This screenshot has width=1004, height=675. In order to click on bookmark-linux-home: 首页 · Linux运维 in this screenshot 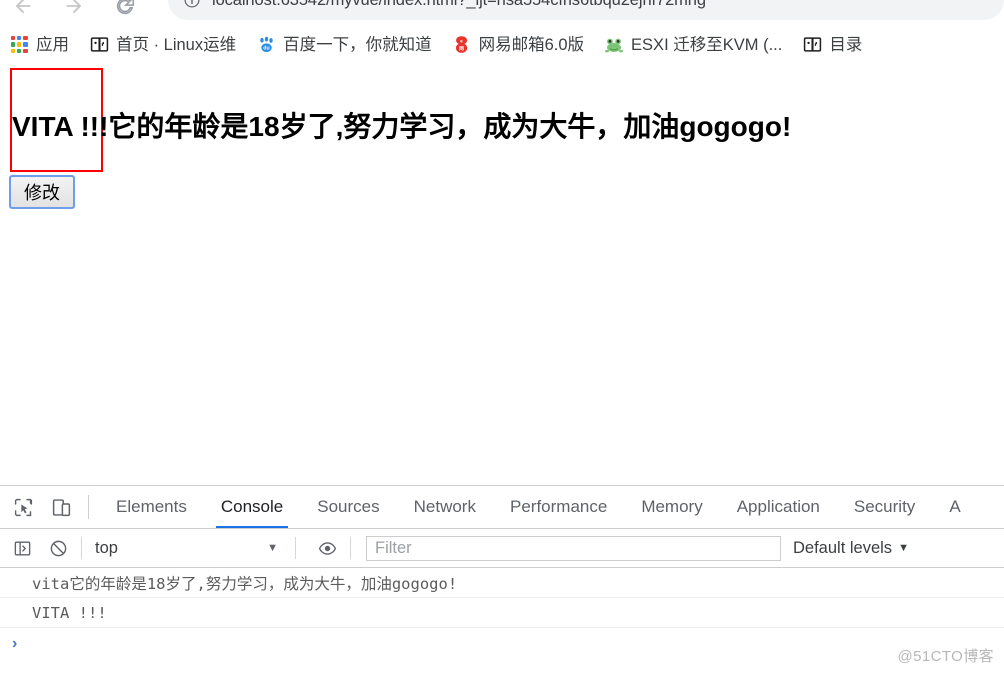, I will do `click(162, 45)`.